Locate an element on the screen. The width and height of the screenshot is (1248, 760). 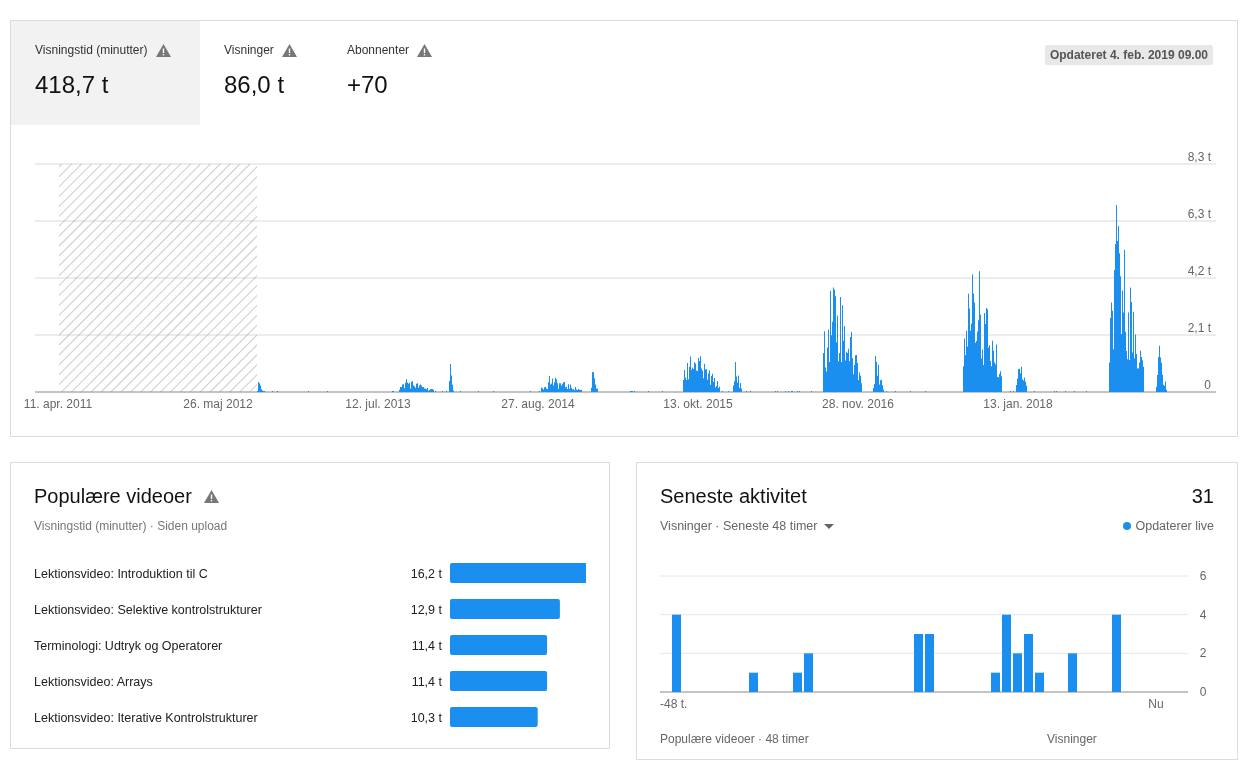
video-title: Lektionsvideo: Selektive kontrolstrukturer is located at coordinates (148, 609).